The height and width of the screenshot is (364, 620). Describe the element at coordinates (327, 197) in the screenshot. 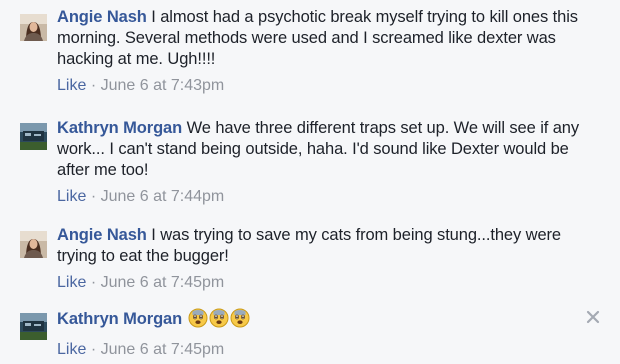

I see `comment-meta: Like · June 6 at 7:44pm` at that location.